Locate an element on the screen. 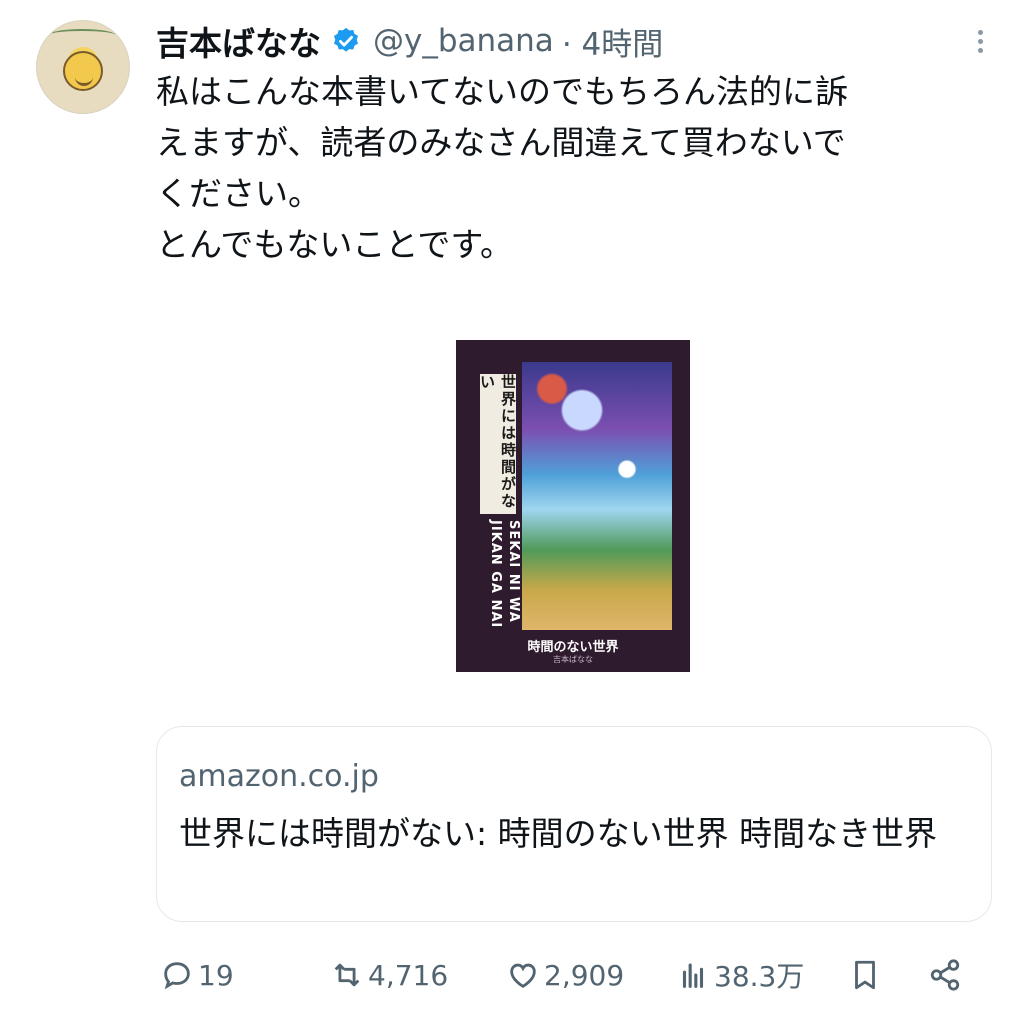 This screenshot has width=1024, height=1013. like-button: 2,909 is located at coordinates (565, 975).